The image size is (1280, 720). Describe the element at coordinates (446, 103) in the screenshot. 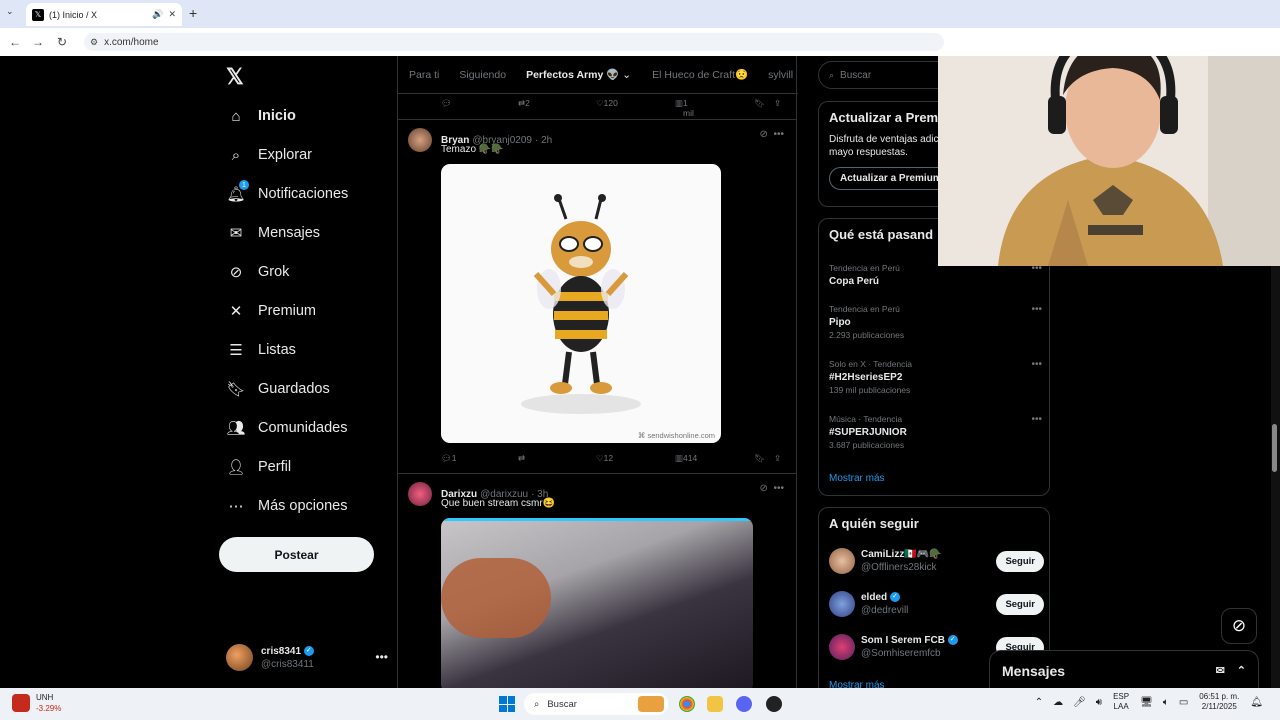

I see `reply-icon: 💬︎` at that location.